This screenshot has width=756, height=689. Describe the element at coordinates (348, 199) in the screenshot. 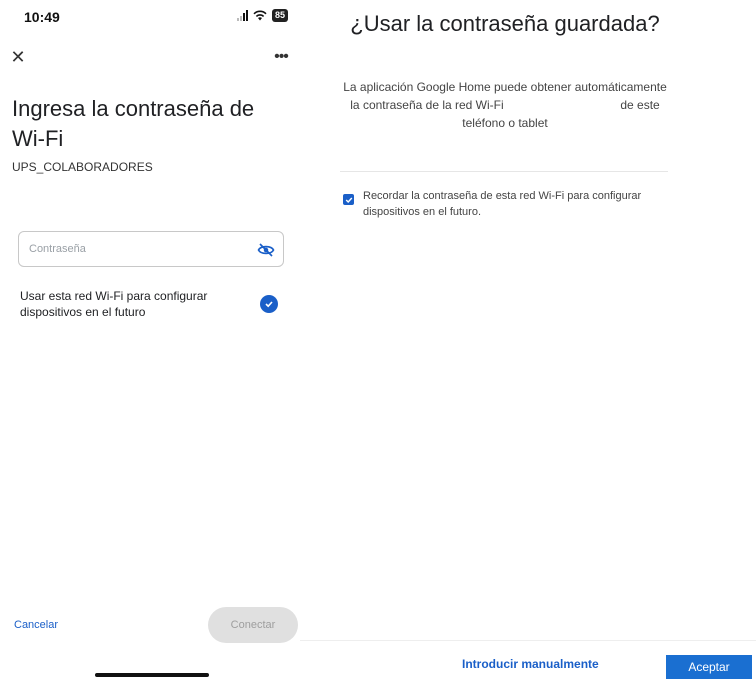

I see `remember-checkbox` at that location.